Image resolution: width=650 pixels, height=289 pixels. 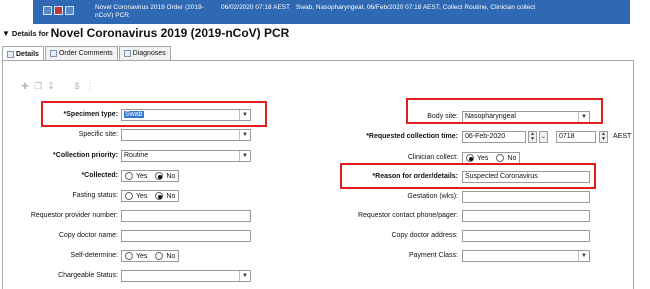 I want to click on details-toolbar: ✚ ❐ ↧ $ ⋮, so click(x=57, y=86).